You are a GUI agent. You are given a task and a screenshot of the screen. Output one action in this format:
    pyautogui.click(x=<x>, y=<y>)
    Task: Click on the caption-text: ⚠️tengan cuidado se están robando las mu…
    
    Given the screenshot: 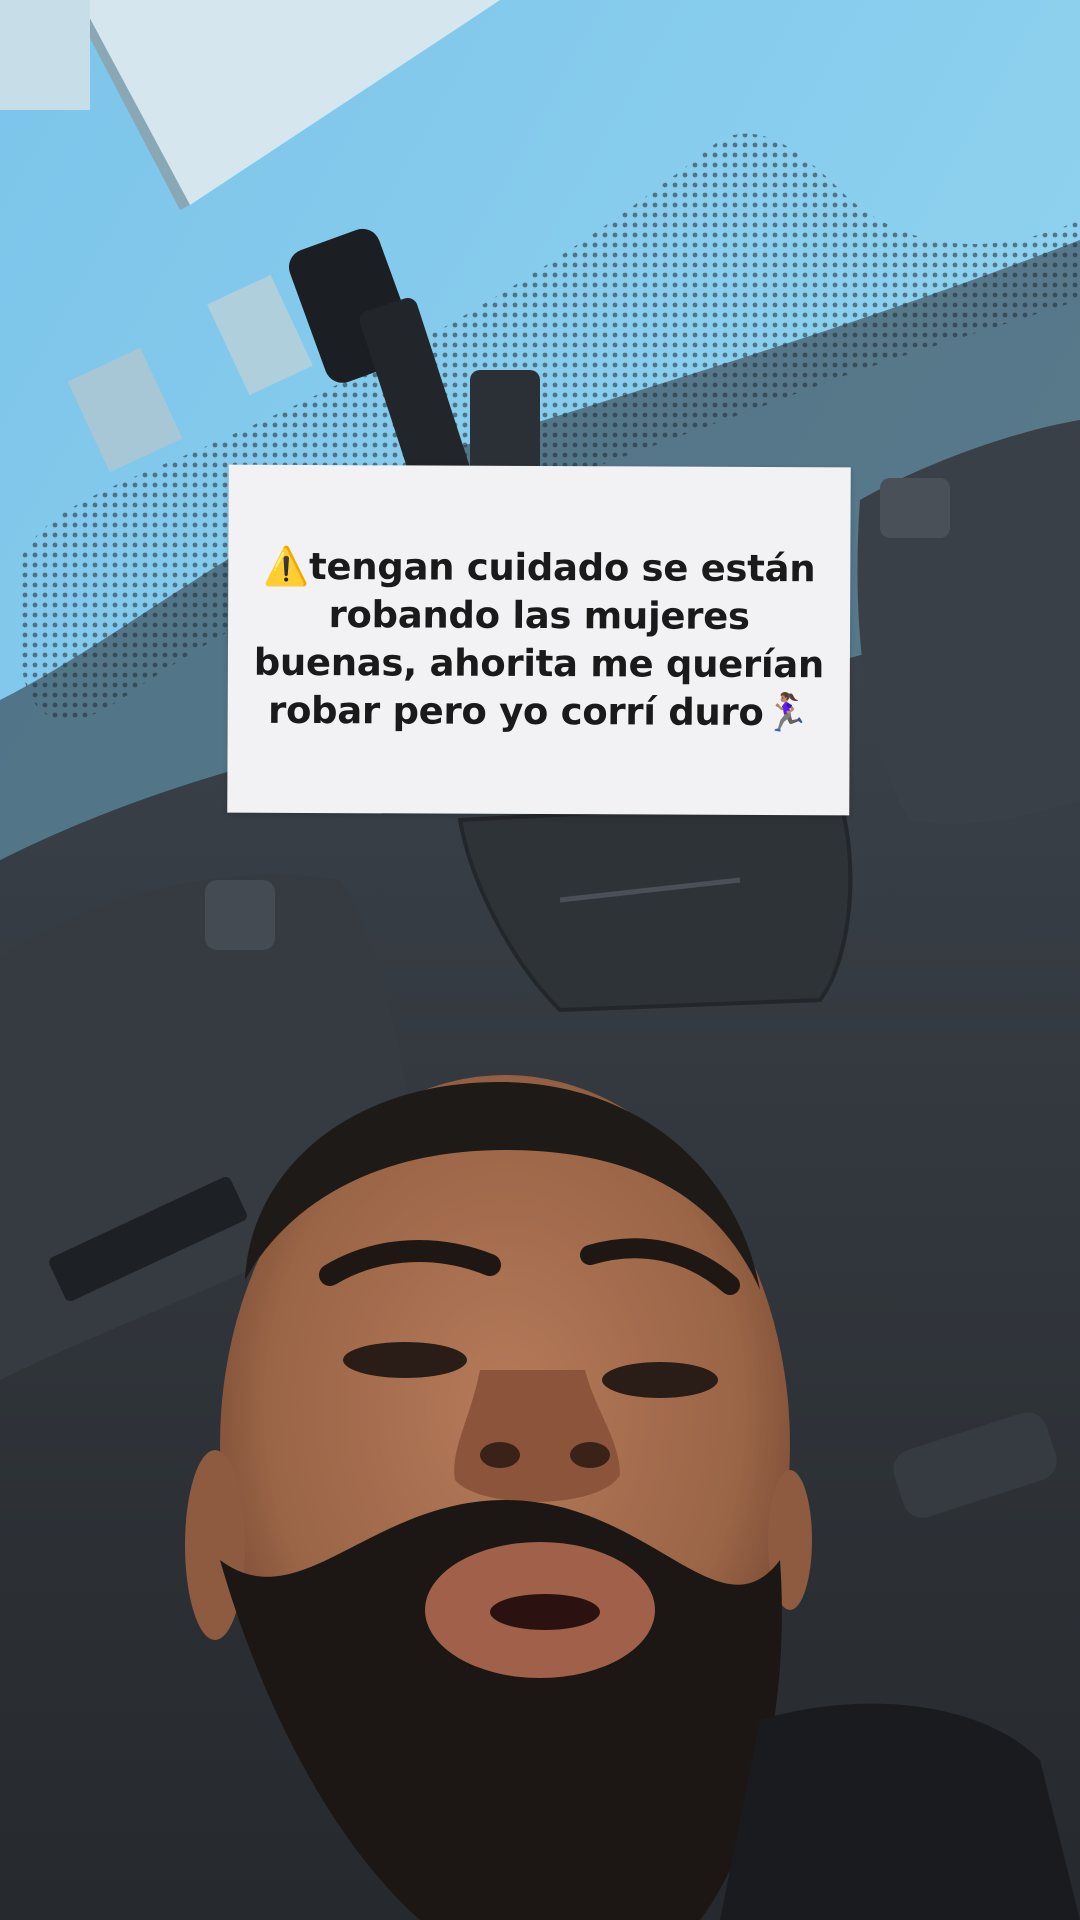 What is the action you would take?
    pyautogui.click(x=539, y=639)
    